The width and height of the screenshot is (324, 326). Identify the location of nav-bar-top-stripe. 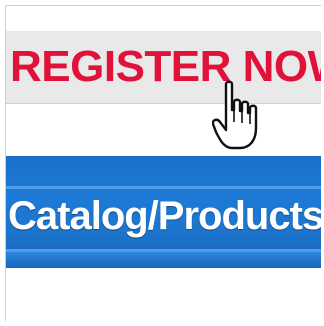
(163, 187).